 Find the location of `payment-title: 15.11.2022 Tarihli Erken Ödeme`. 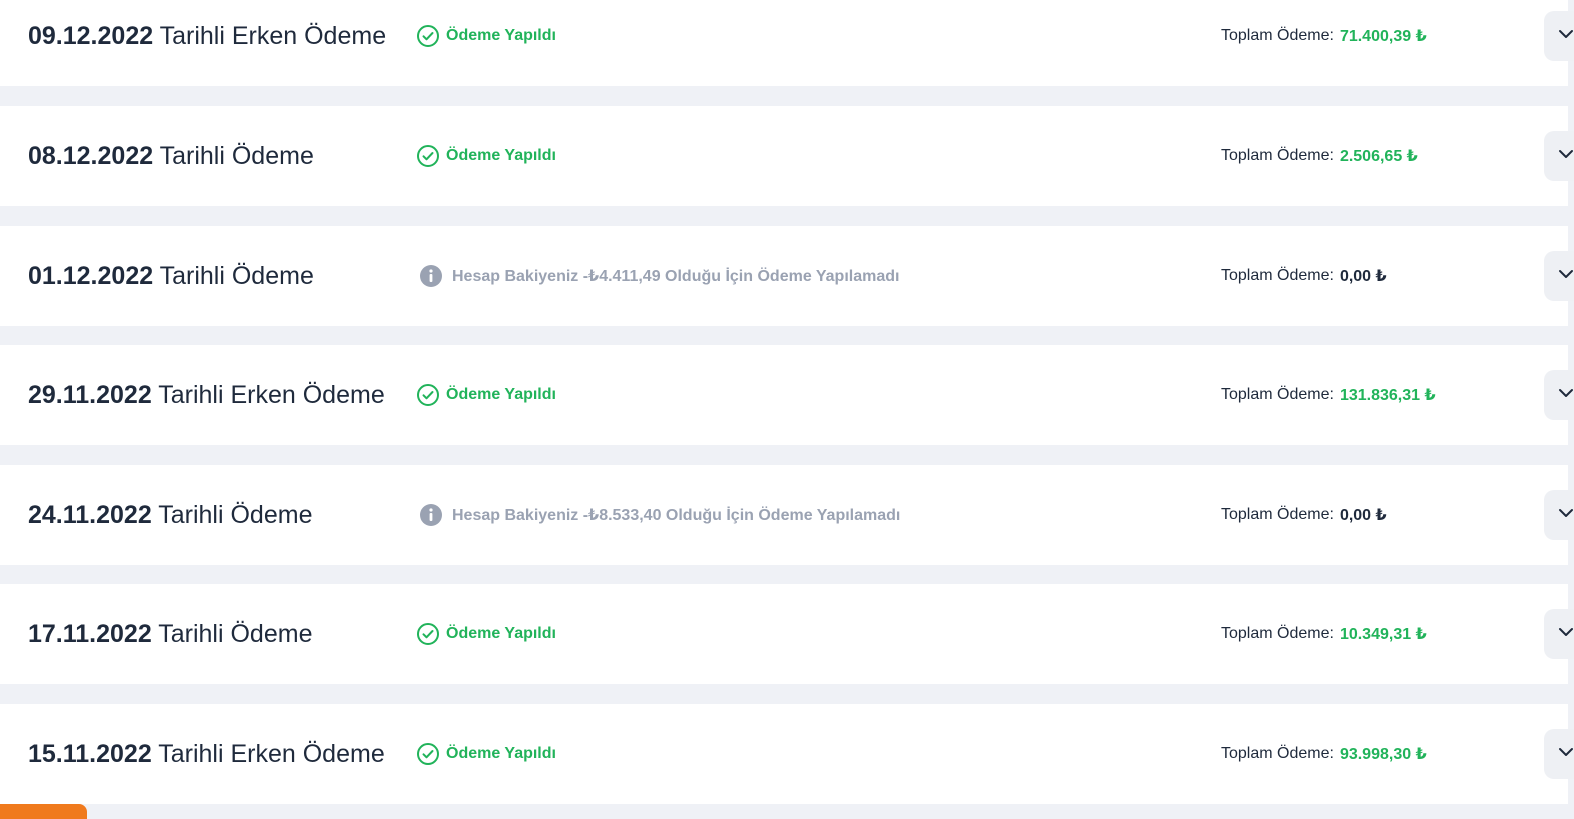

payment-title: 15.11.2022 Tarihli Erken Ödeme is located at coordinates (206, 754).